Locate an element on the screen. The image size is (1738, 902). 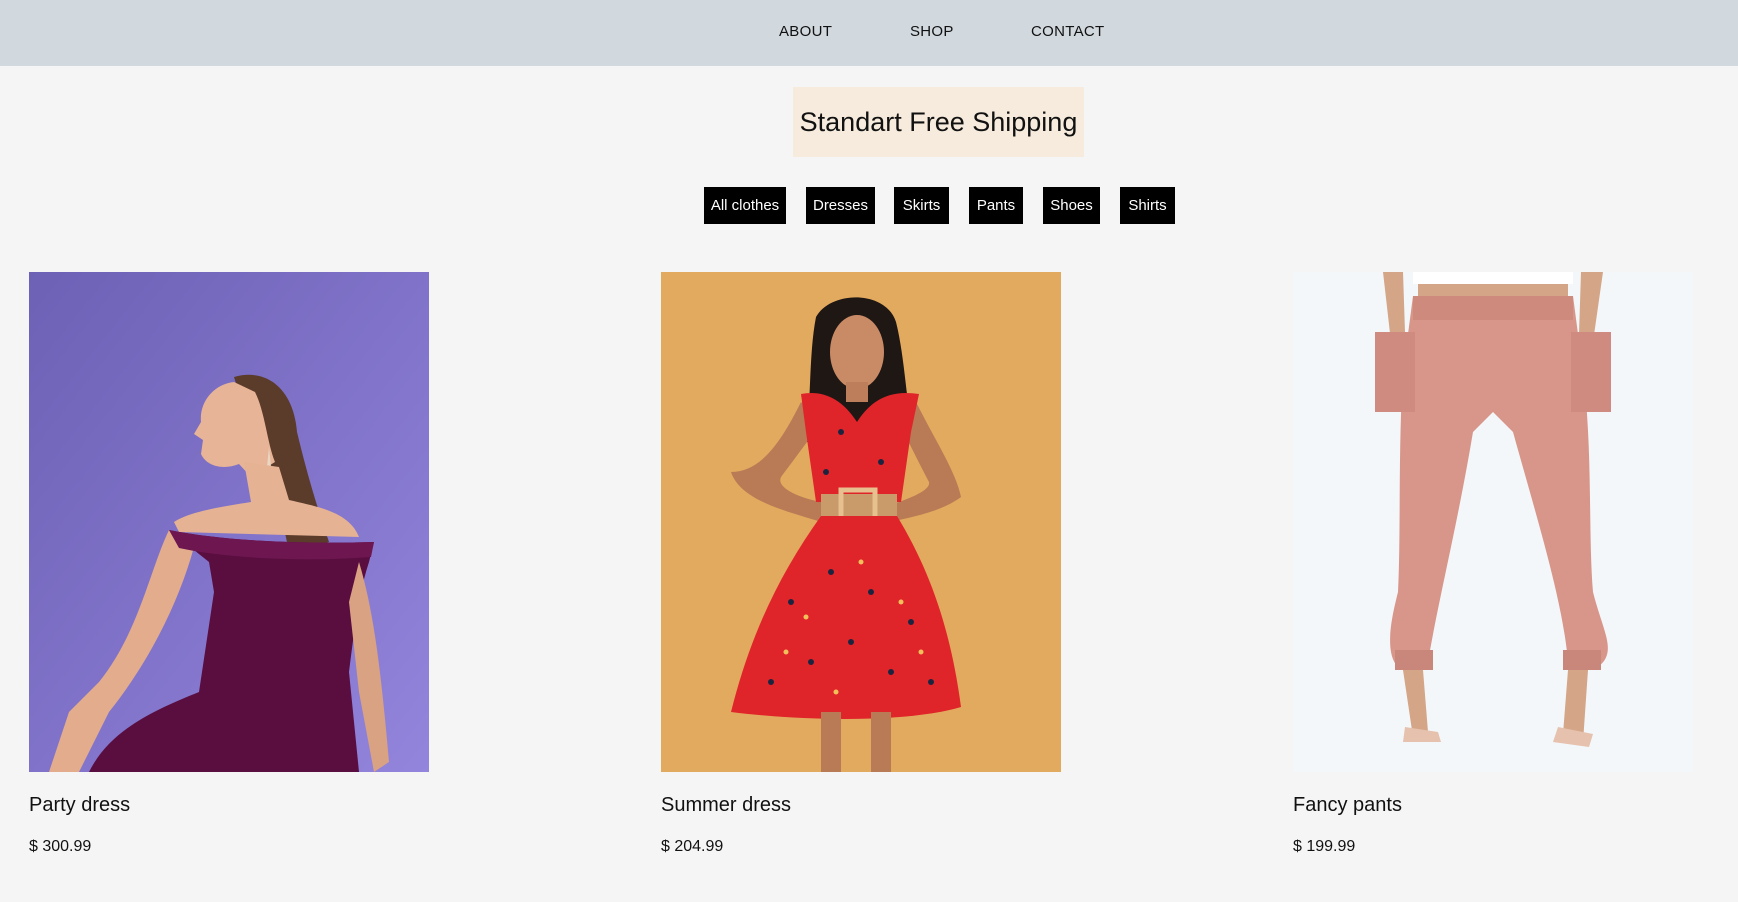
product-name: Party dress is located at coordinates (79, 805).